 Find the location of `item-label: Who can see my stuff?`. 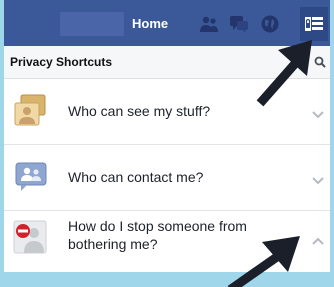

item-label: Who can see my stuff? is located at coordinates (139, 111).